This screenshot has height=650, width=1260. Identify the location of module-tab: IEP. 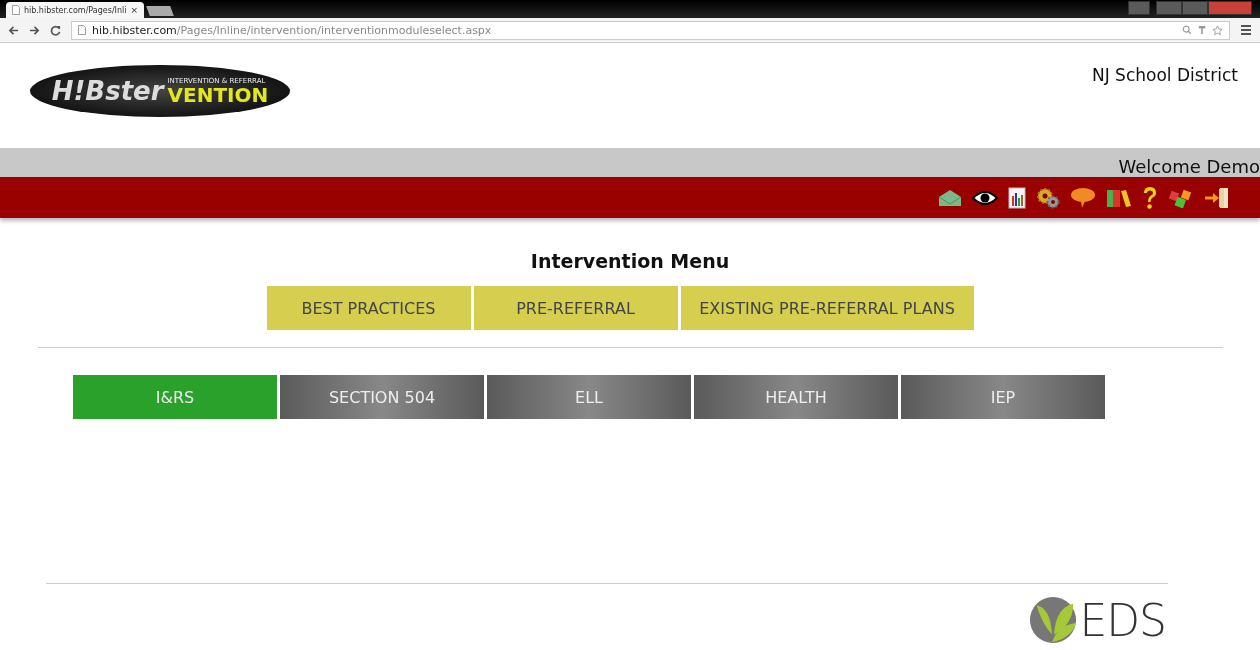
(1003, 397).